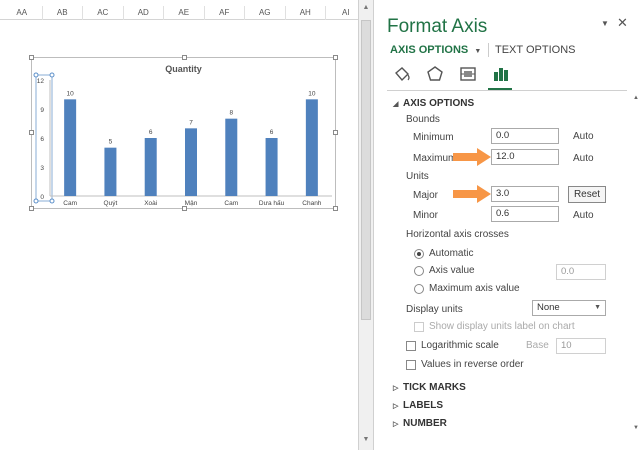 This screenshot has height=450, width=643. What do you see at coordinates (419, 289) in the screenshot?
I see `maximum-axis-value-radio` at bounding box center [419, 289].